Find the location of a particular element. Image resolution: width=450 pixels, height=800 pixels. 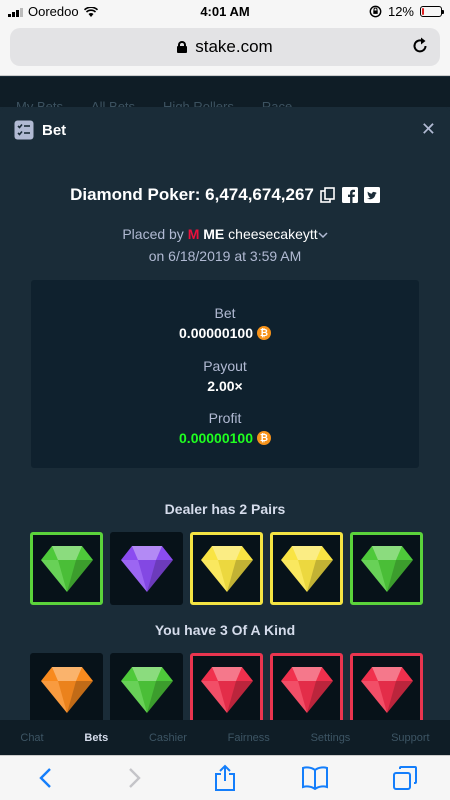

gem-purple-icon is located at coordinates (146, 568).